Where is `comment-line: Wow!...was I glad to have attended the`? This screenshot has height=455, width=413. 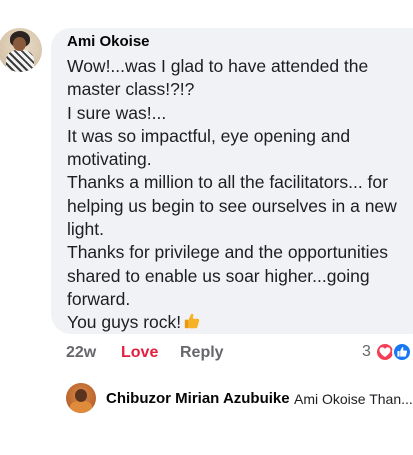 comment-line: Wow!...was I glad to have attended the is located at coordinates (218, 66).